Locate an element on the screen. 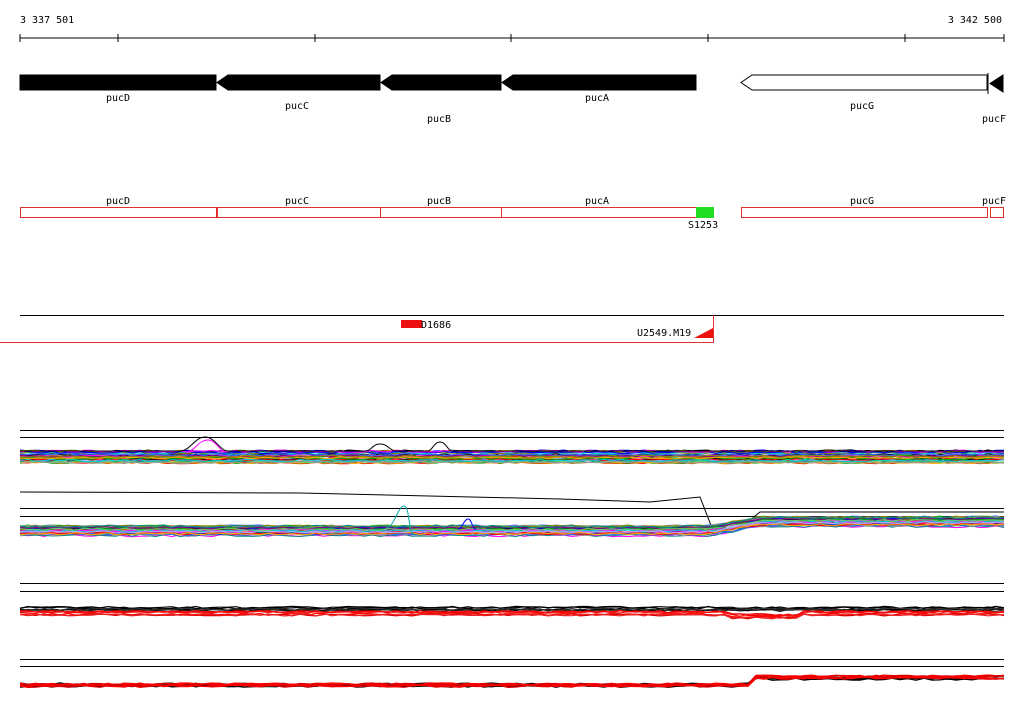  segment-track: D1686 U2549.M19 is located at coordinates (502, 329).